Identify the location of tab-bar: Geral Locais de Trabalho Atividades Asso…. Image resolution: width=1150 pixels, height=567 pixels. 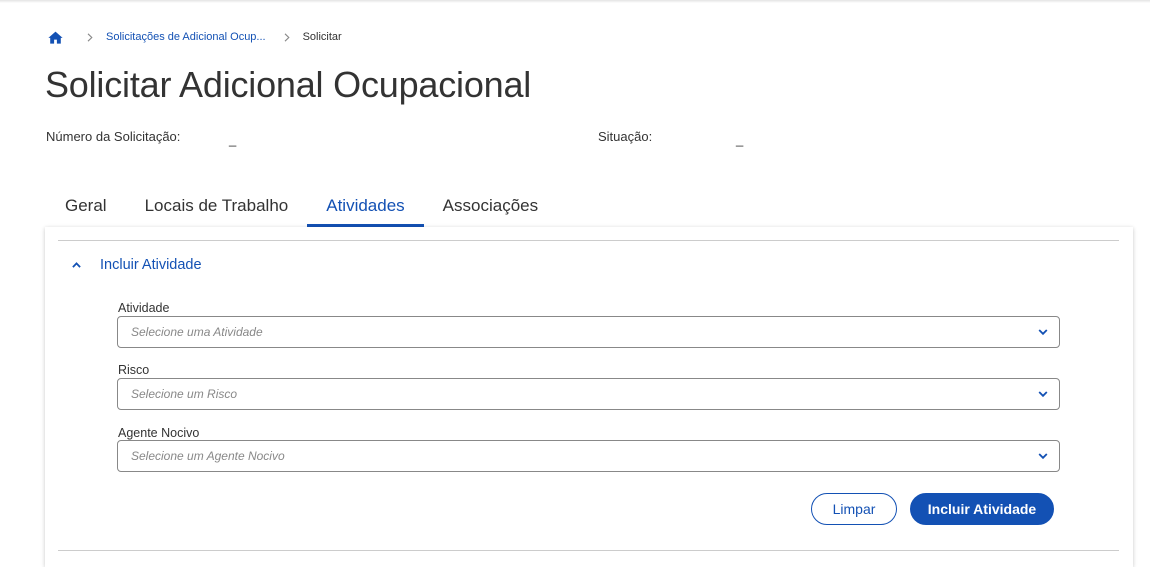
(301, 206).